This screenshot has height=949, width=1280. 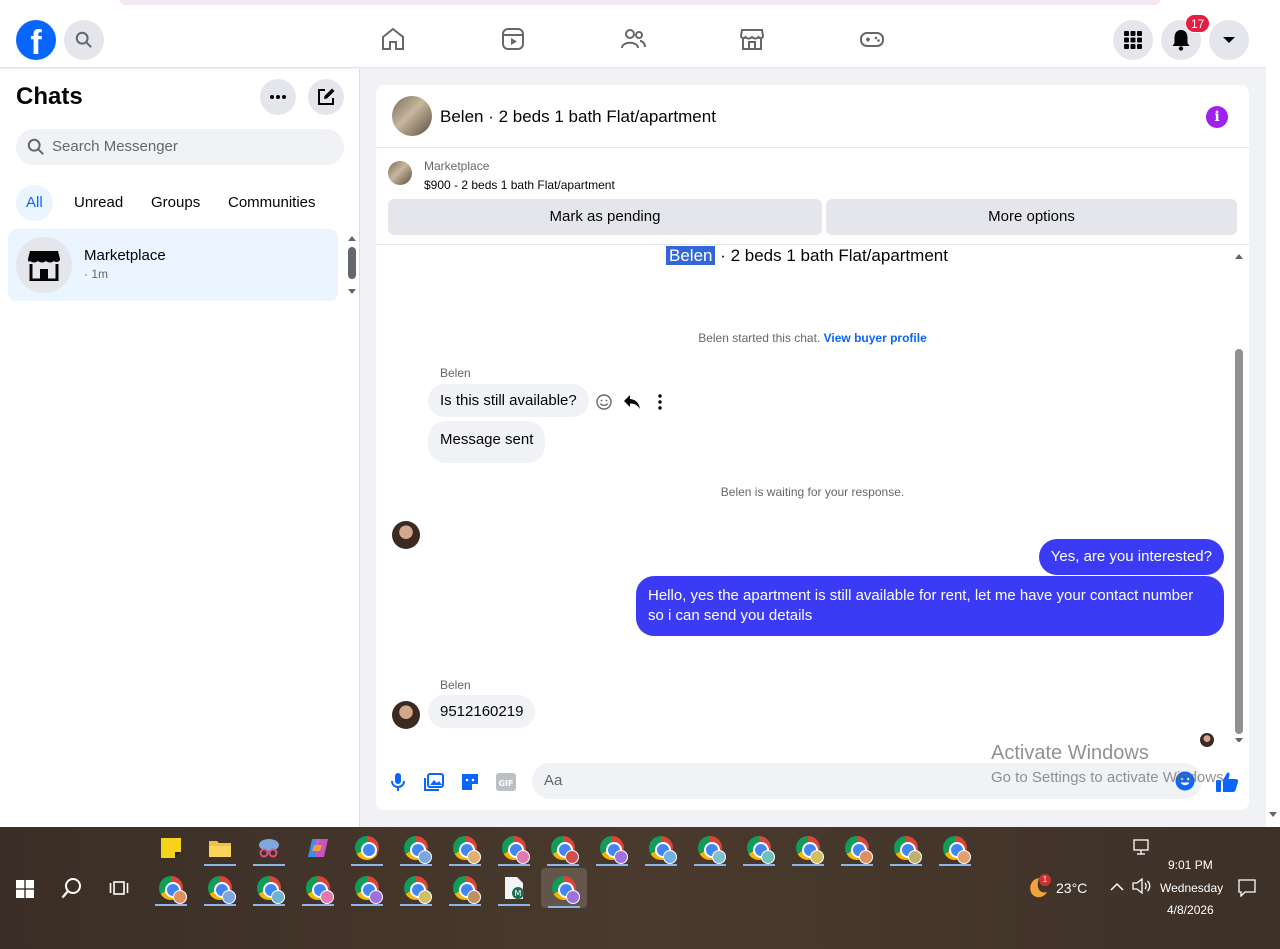 What do you see at coordinates (660, 402) in the screenshot?
I see `message-more-button` at bounding box center [660, 402].